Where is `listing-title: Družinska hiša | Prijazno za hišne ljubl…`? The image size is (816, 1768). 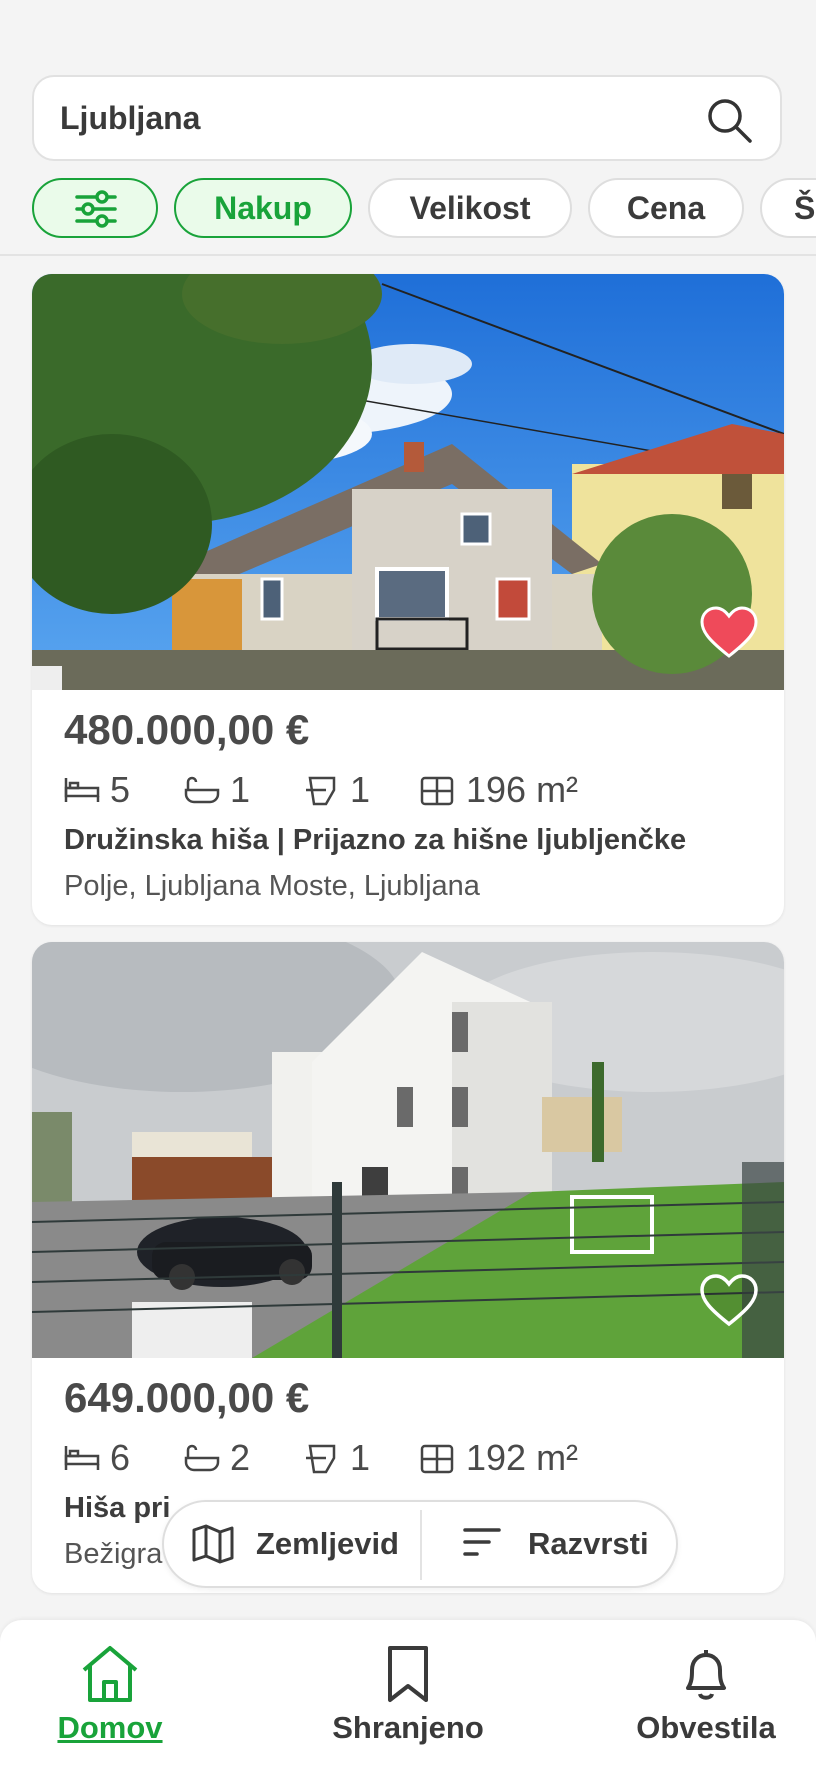 listing-title: Družinska hiša | Prijazno za hišne ljubl… is located at coordinates (375, 840).